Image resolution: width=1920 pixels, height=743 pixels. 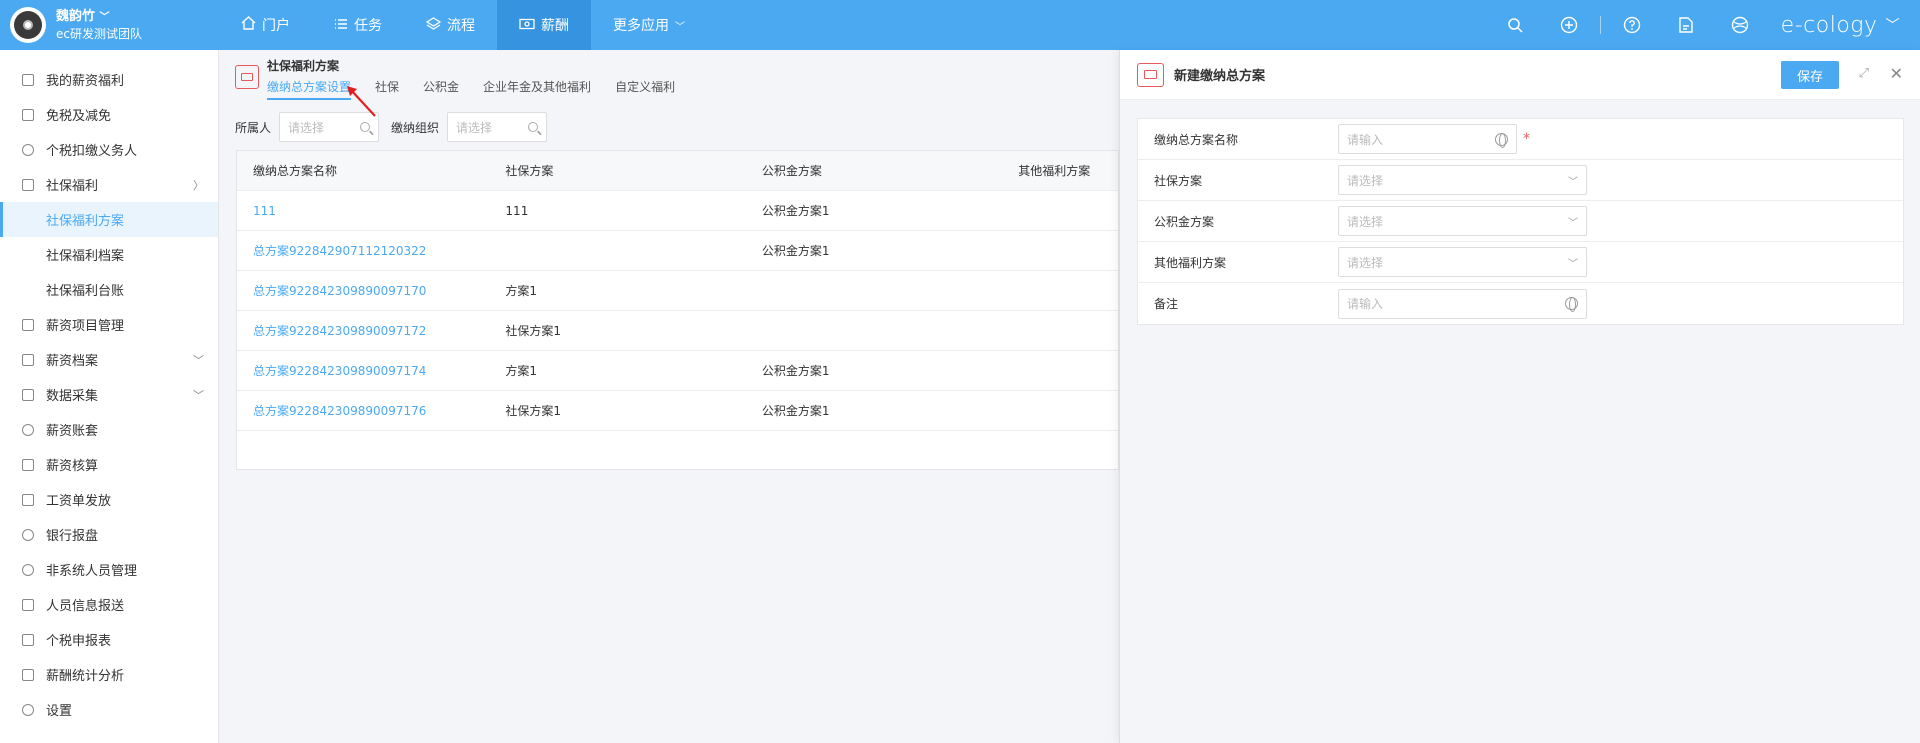 What do you see at coordinates (555, 26) in the screenshot?
I see `nav-salary-label: 薪酬` at bounding box center [555, 26].